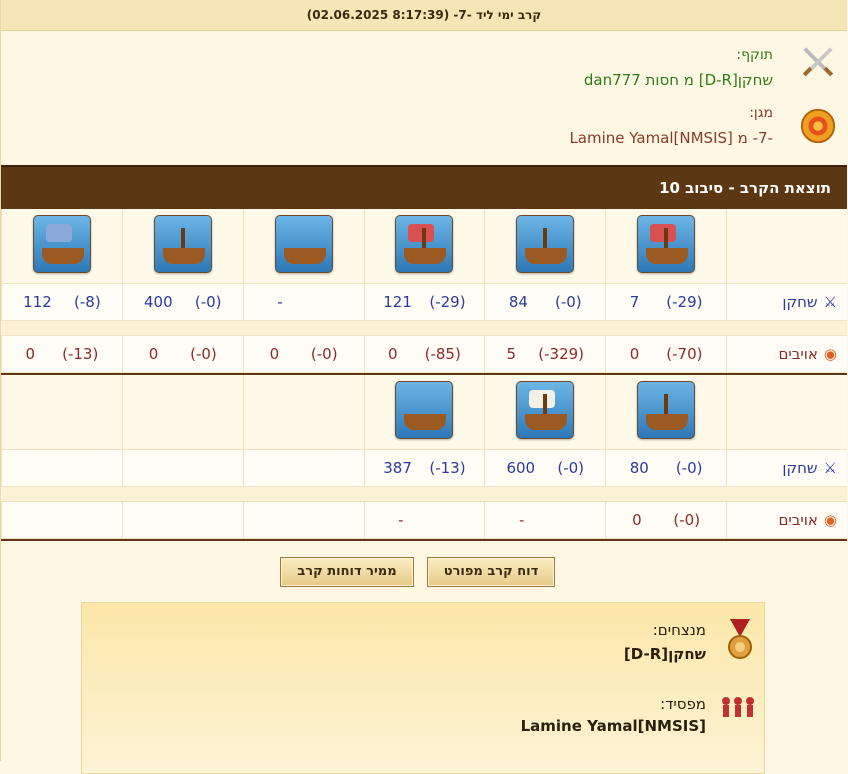  Describe the element at coordinates (424, 468) in the screenshot. I see `player-row: ⚔ שחקן 80 (-0) 600 (-0) 387 (-13)` at that location.